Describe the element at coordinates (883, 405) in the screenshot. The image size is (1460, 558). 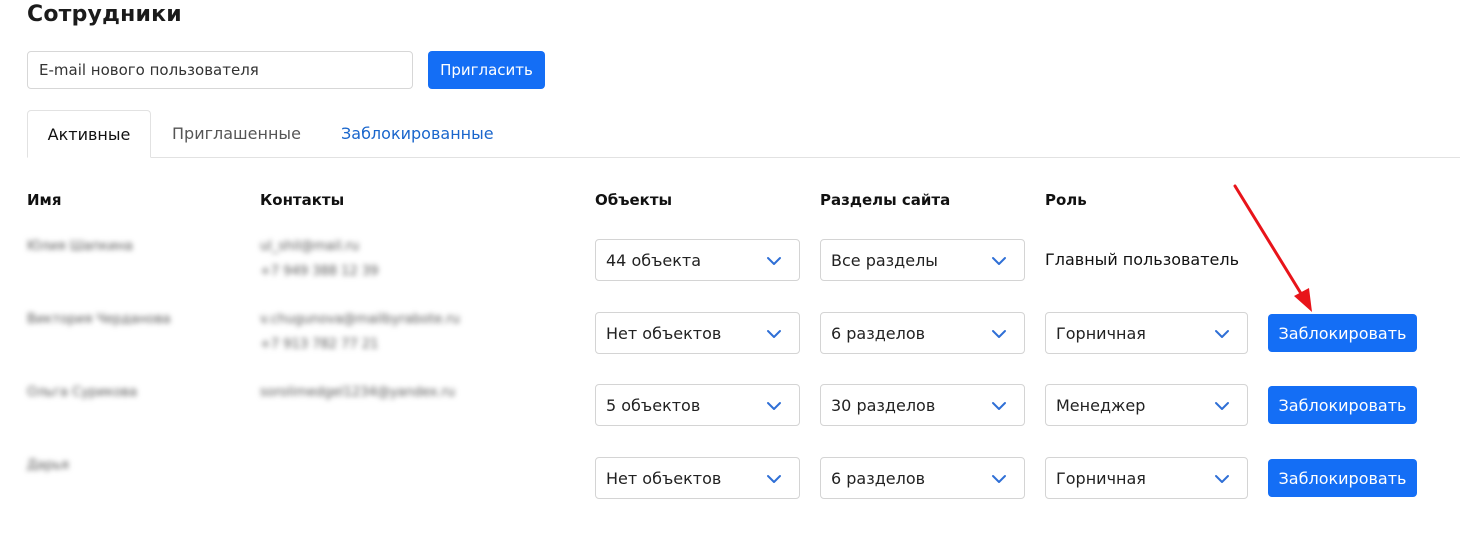
I see `sections-select-value: 30 разделов` at that location.